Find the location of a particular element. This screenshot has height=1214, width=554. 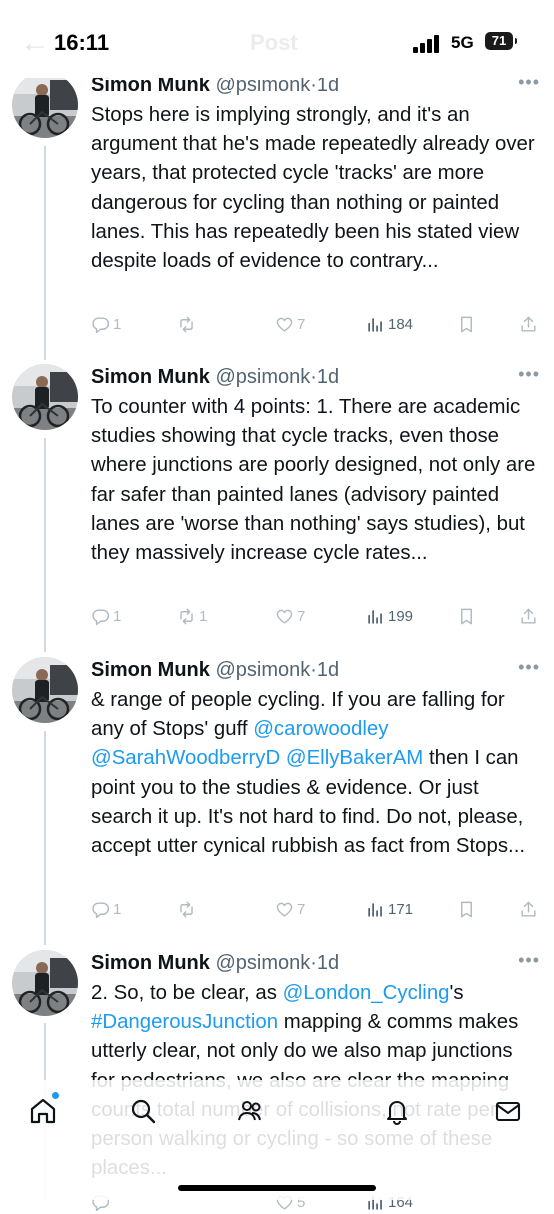

status-bar: ← Post 16:11 5G 71 is located at coordinates (277, 39).